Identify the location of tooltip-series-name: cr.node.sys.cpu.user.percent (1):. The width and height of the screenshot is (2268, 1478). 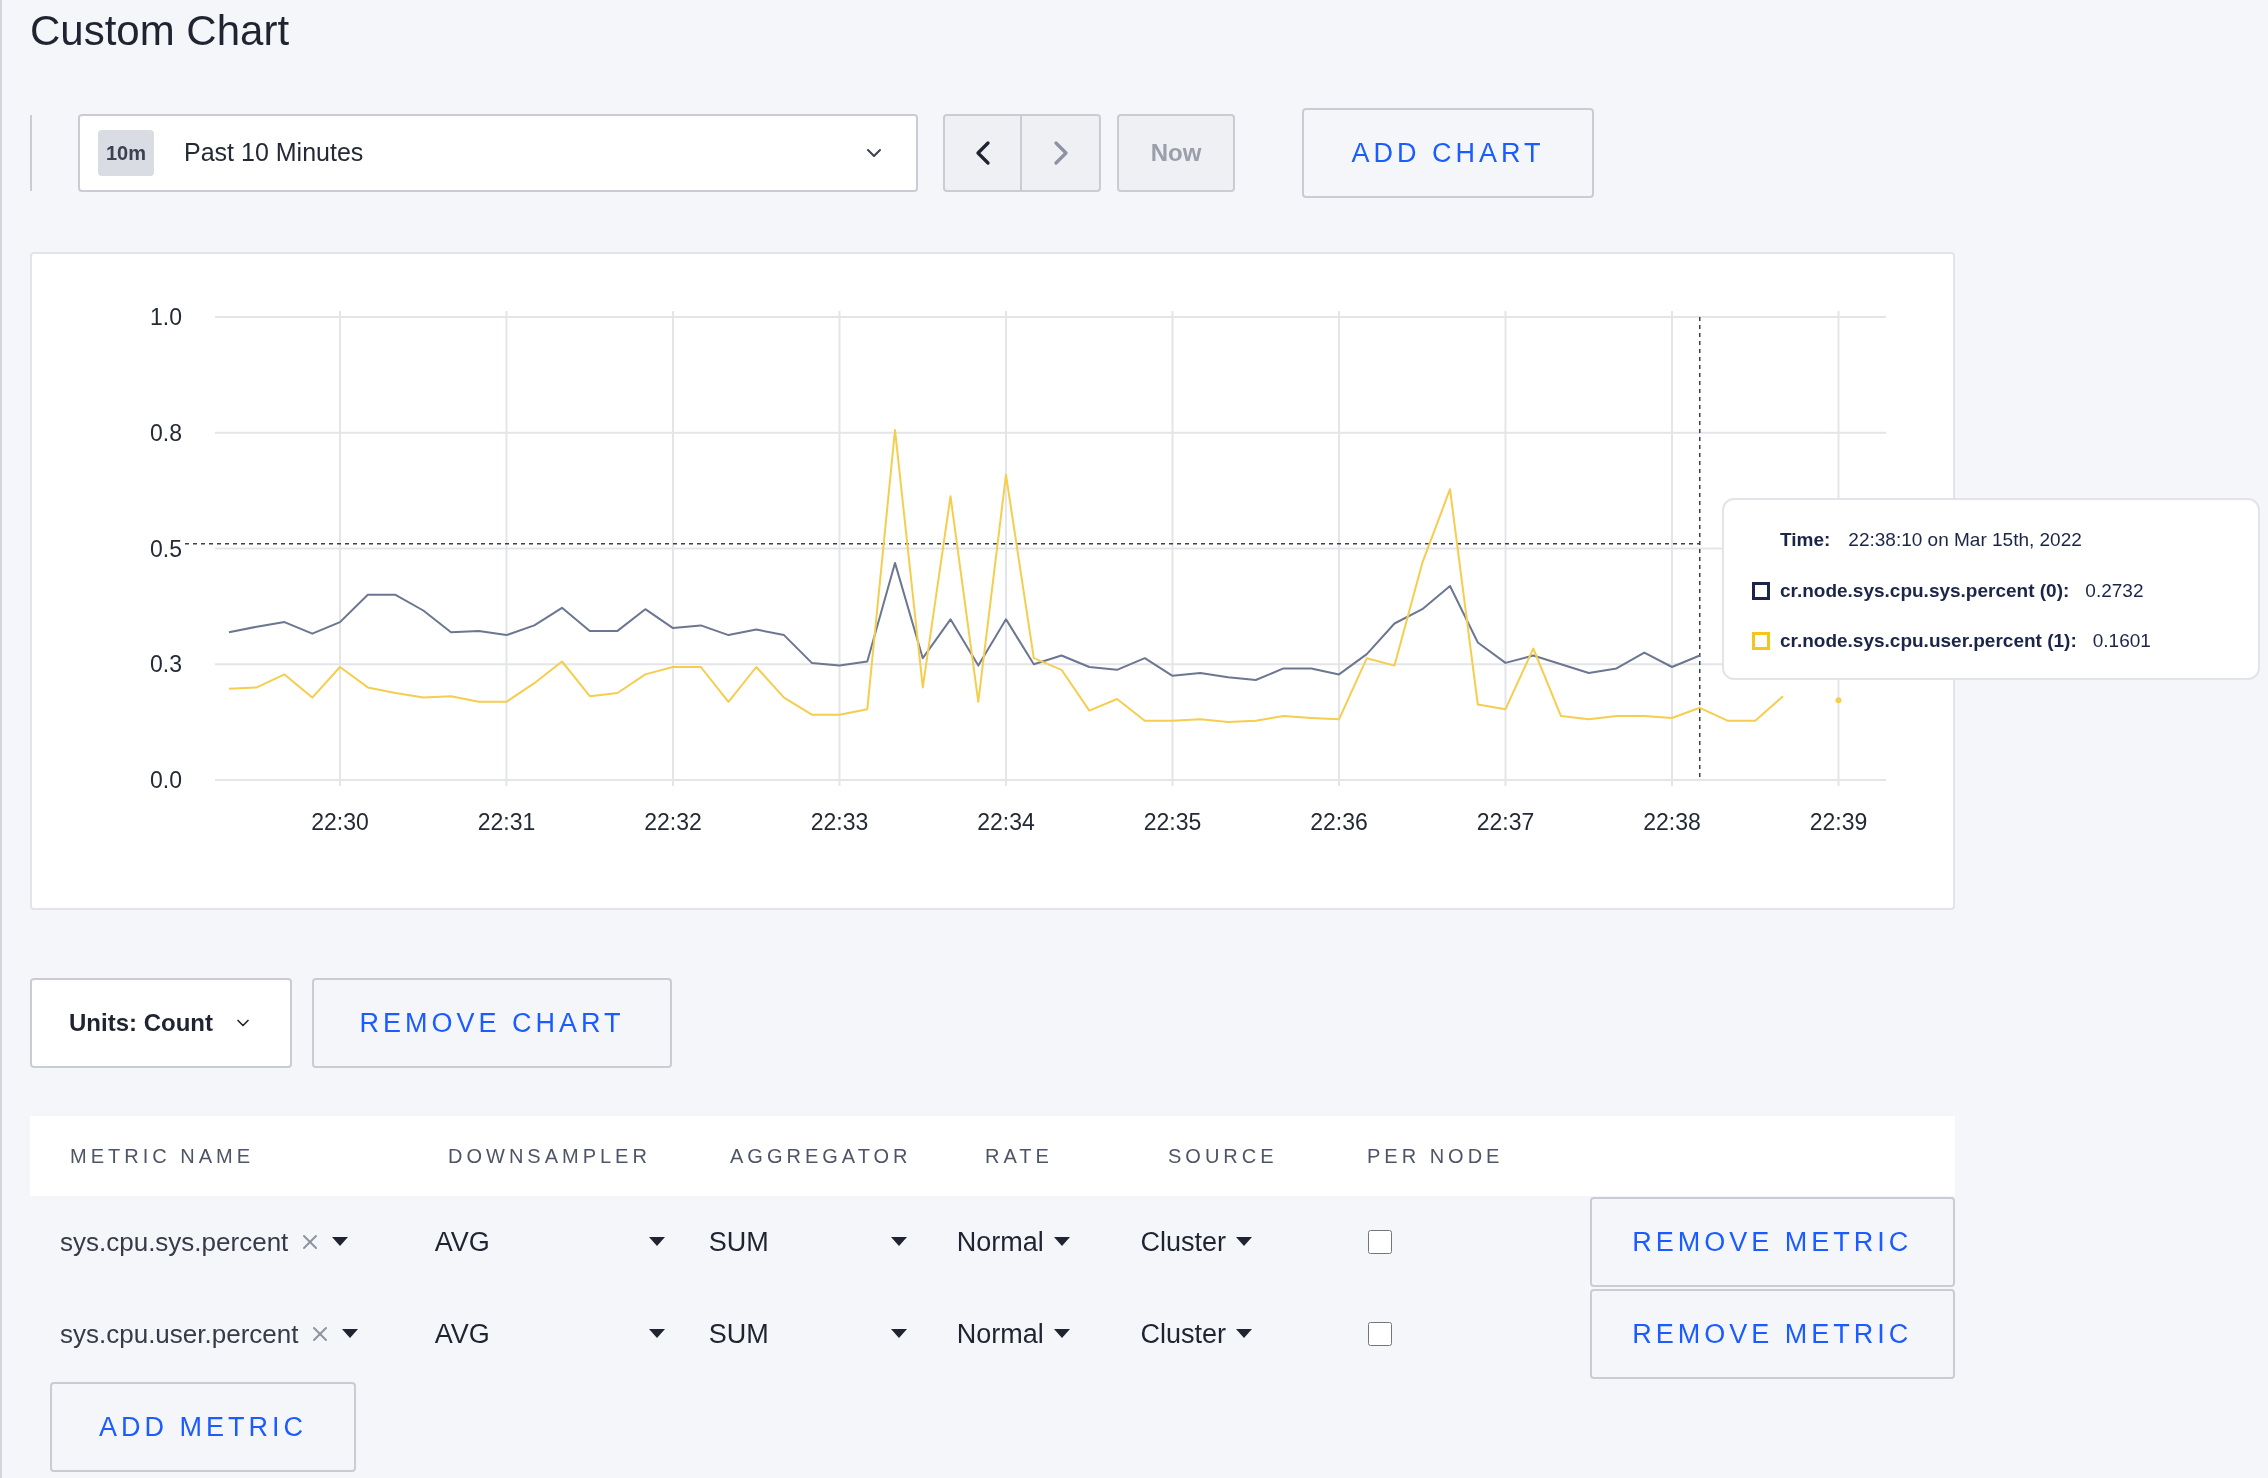
(1928, 641).